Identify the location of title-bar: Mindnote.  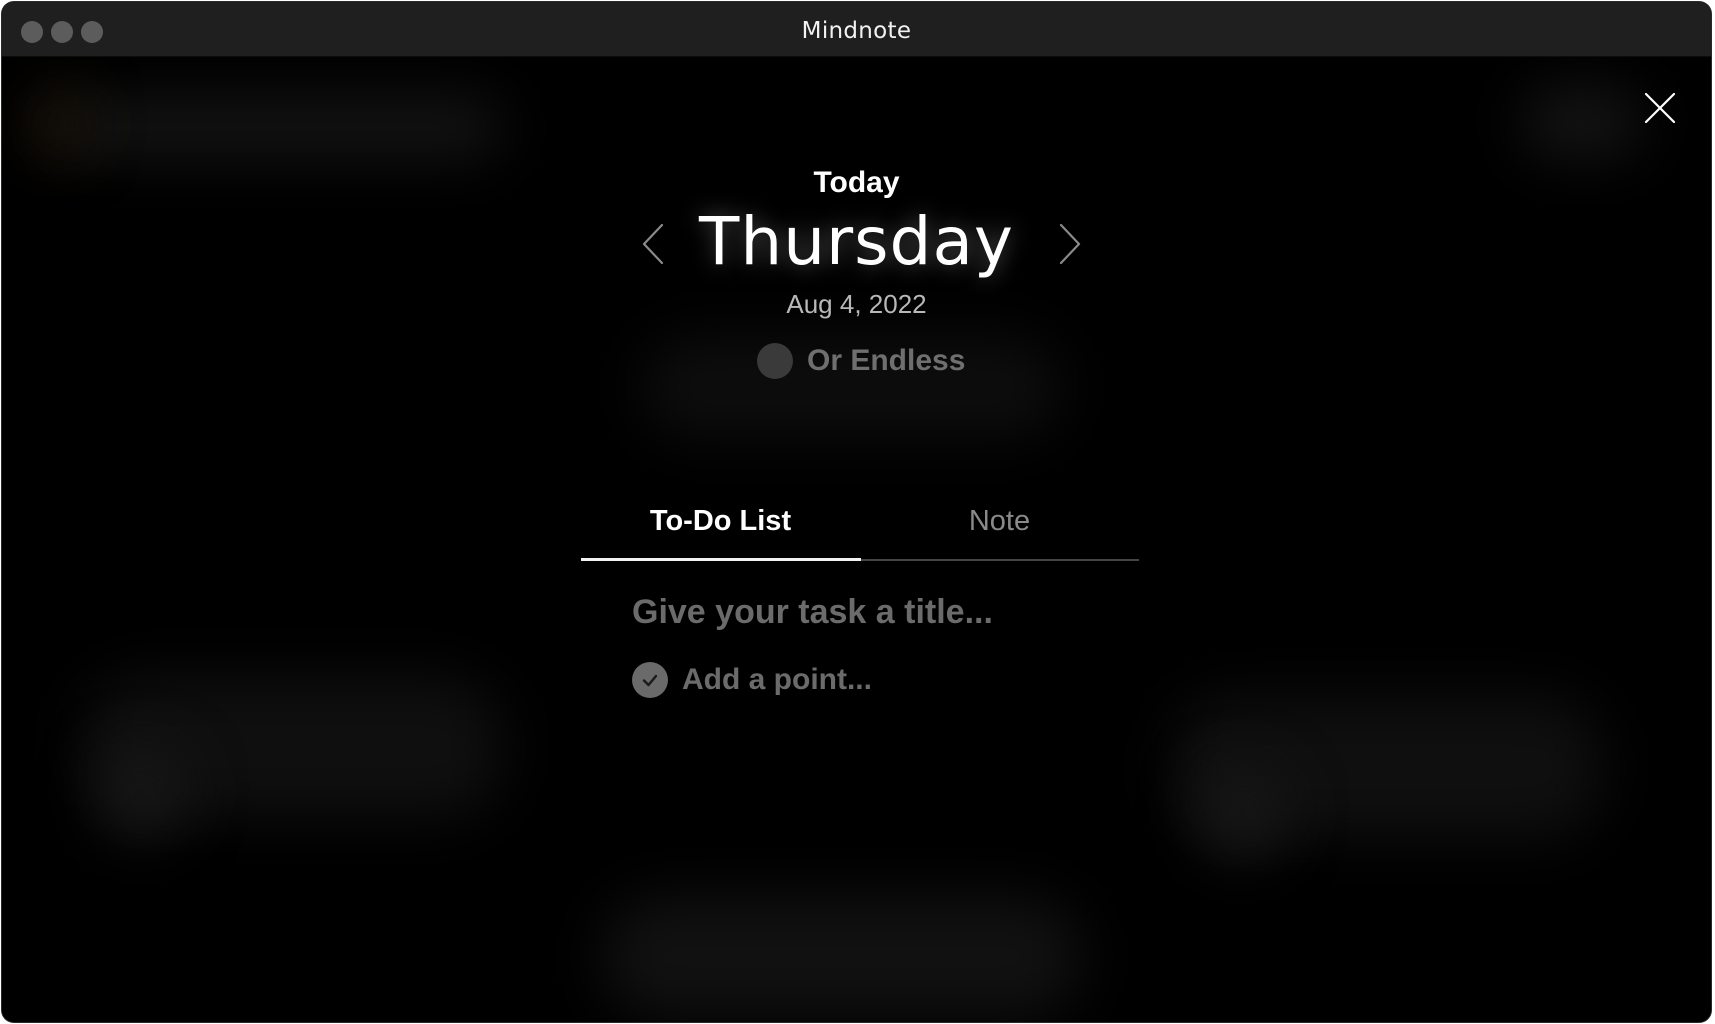
(856, 29).